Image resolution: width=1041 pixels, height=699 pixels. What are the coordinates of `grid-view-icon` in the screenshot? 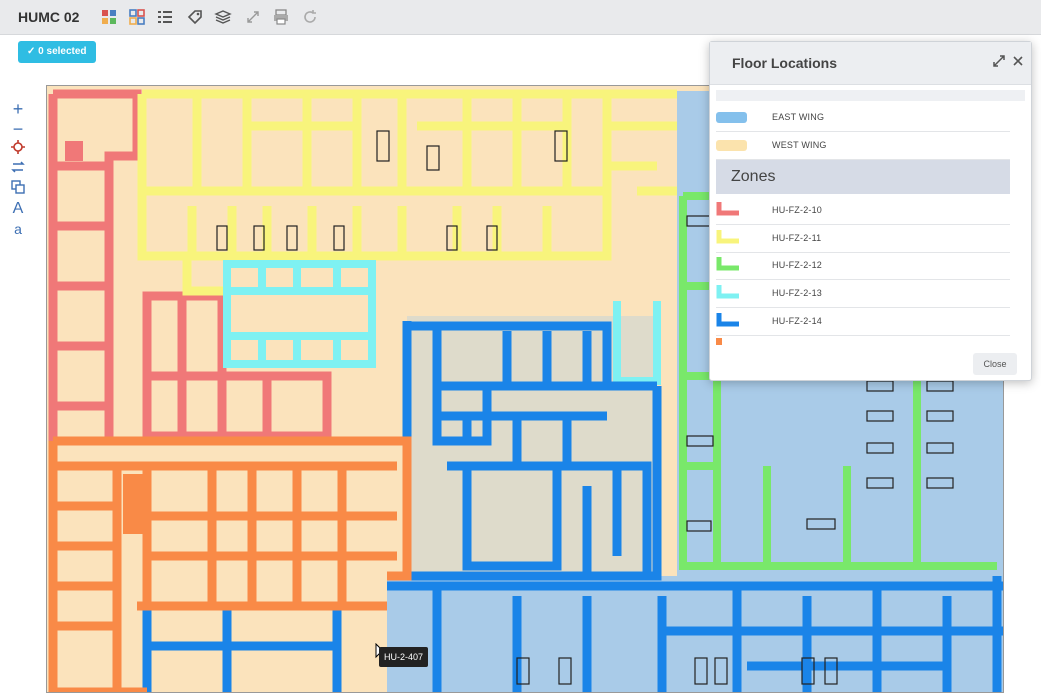 It's located at (109, 17).